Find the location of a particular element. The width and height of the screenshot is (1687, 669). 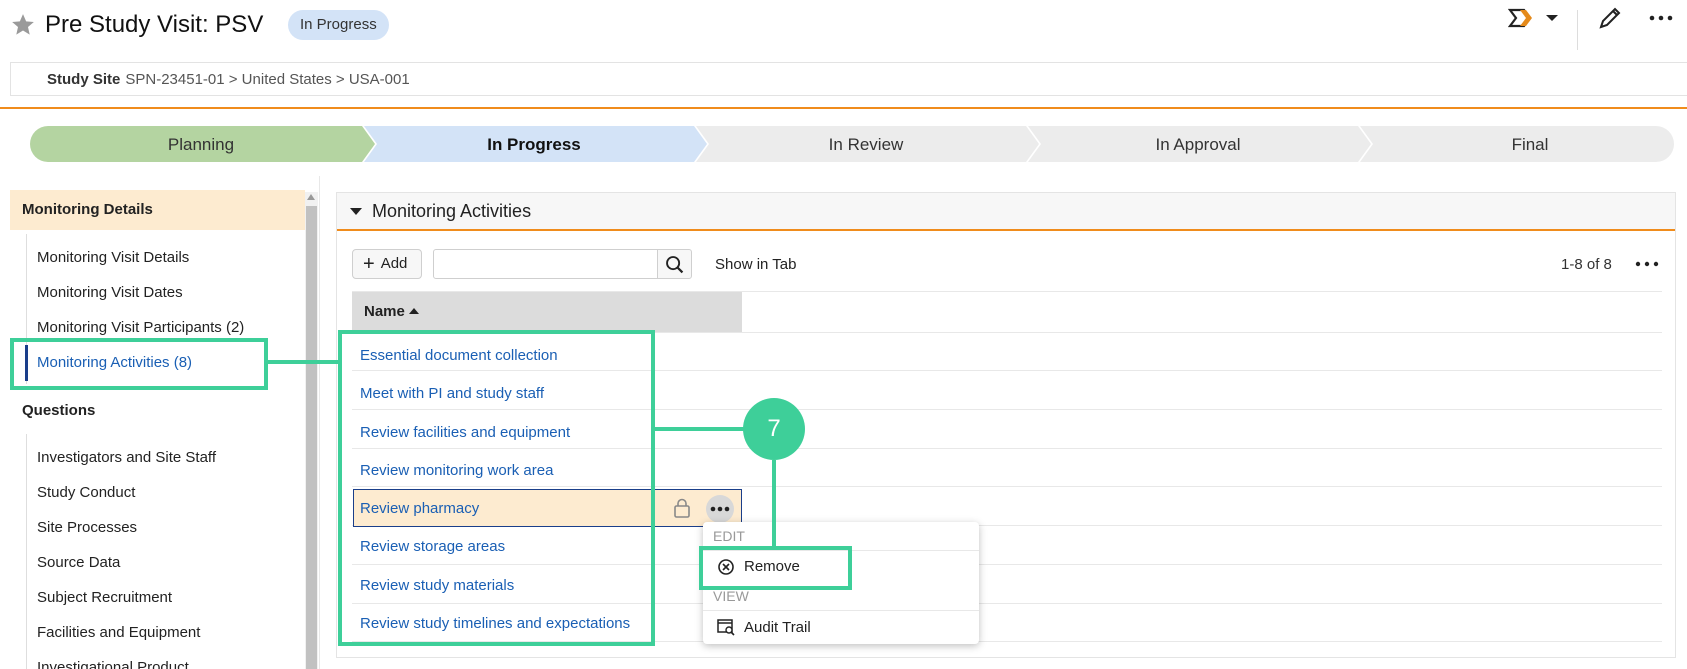

panel-header: Monitoring Activities is located at coordinates (1006, 212).